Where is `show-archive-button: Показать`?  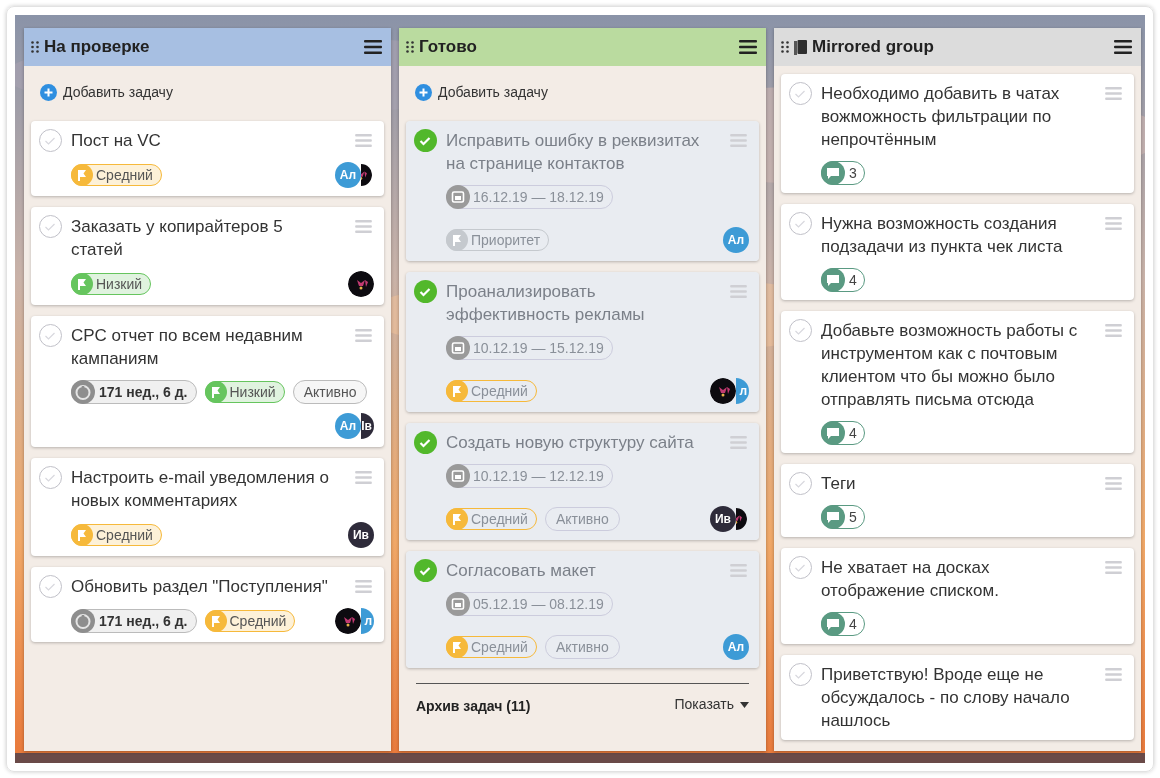 show-archive-button: Показать is located at coordinates (711, 704).